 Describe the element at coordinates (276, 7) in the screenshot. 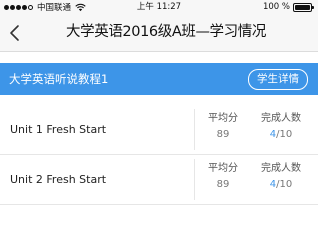

I see `battery-percent: 100 %` at that location.